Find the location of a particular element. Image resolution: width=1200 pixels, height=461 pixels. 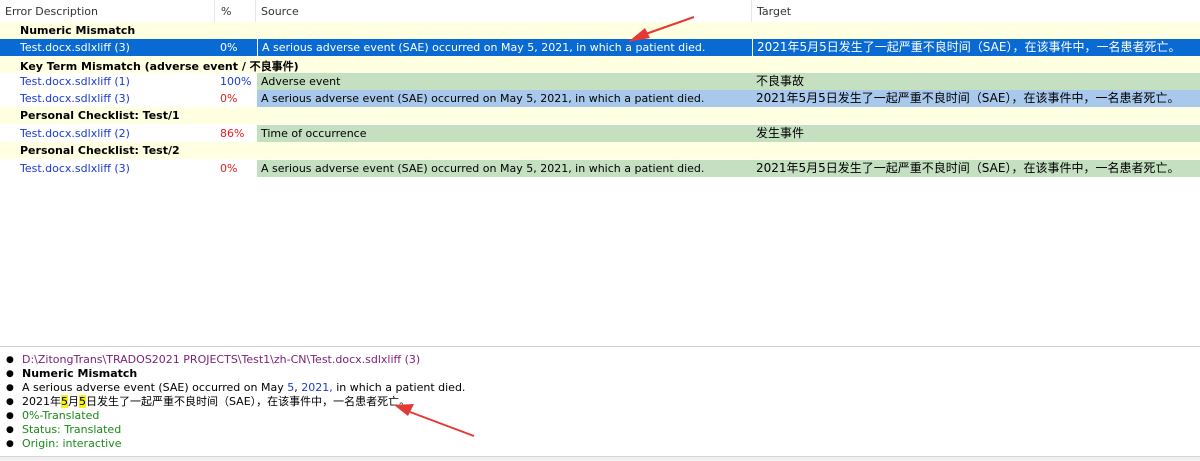

percent-cell: 100% is located at coordinates (236, 81).